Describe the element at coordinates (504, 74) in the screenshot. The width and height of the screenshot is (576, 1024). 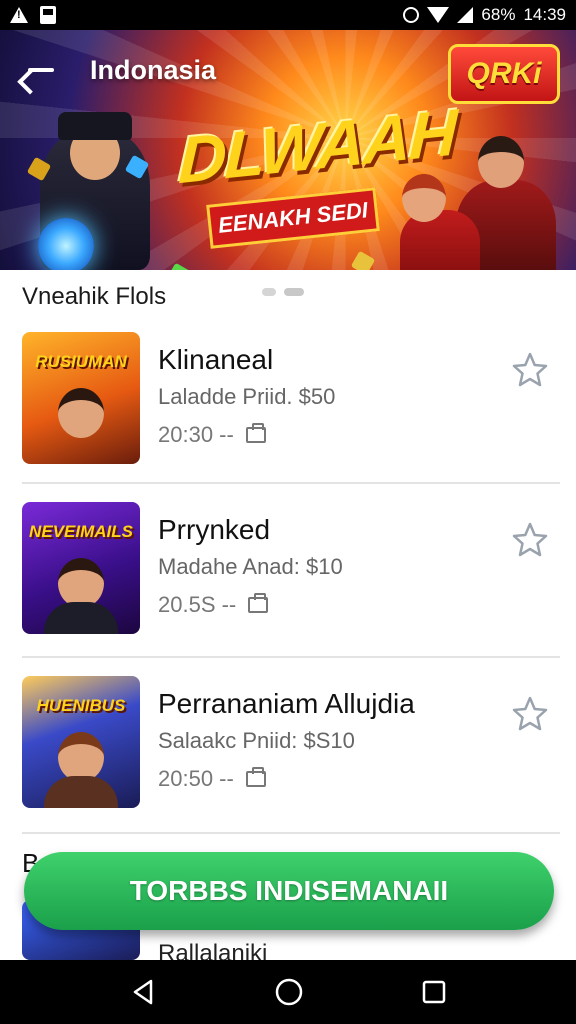
I see `brand-logo: QRKi` at that location.